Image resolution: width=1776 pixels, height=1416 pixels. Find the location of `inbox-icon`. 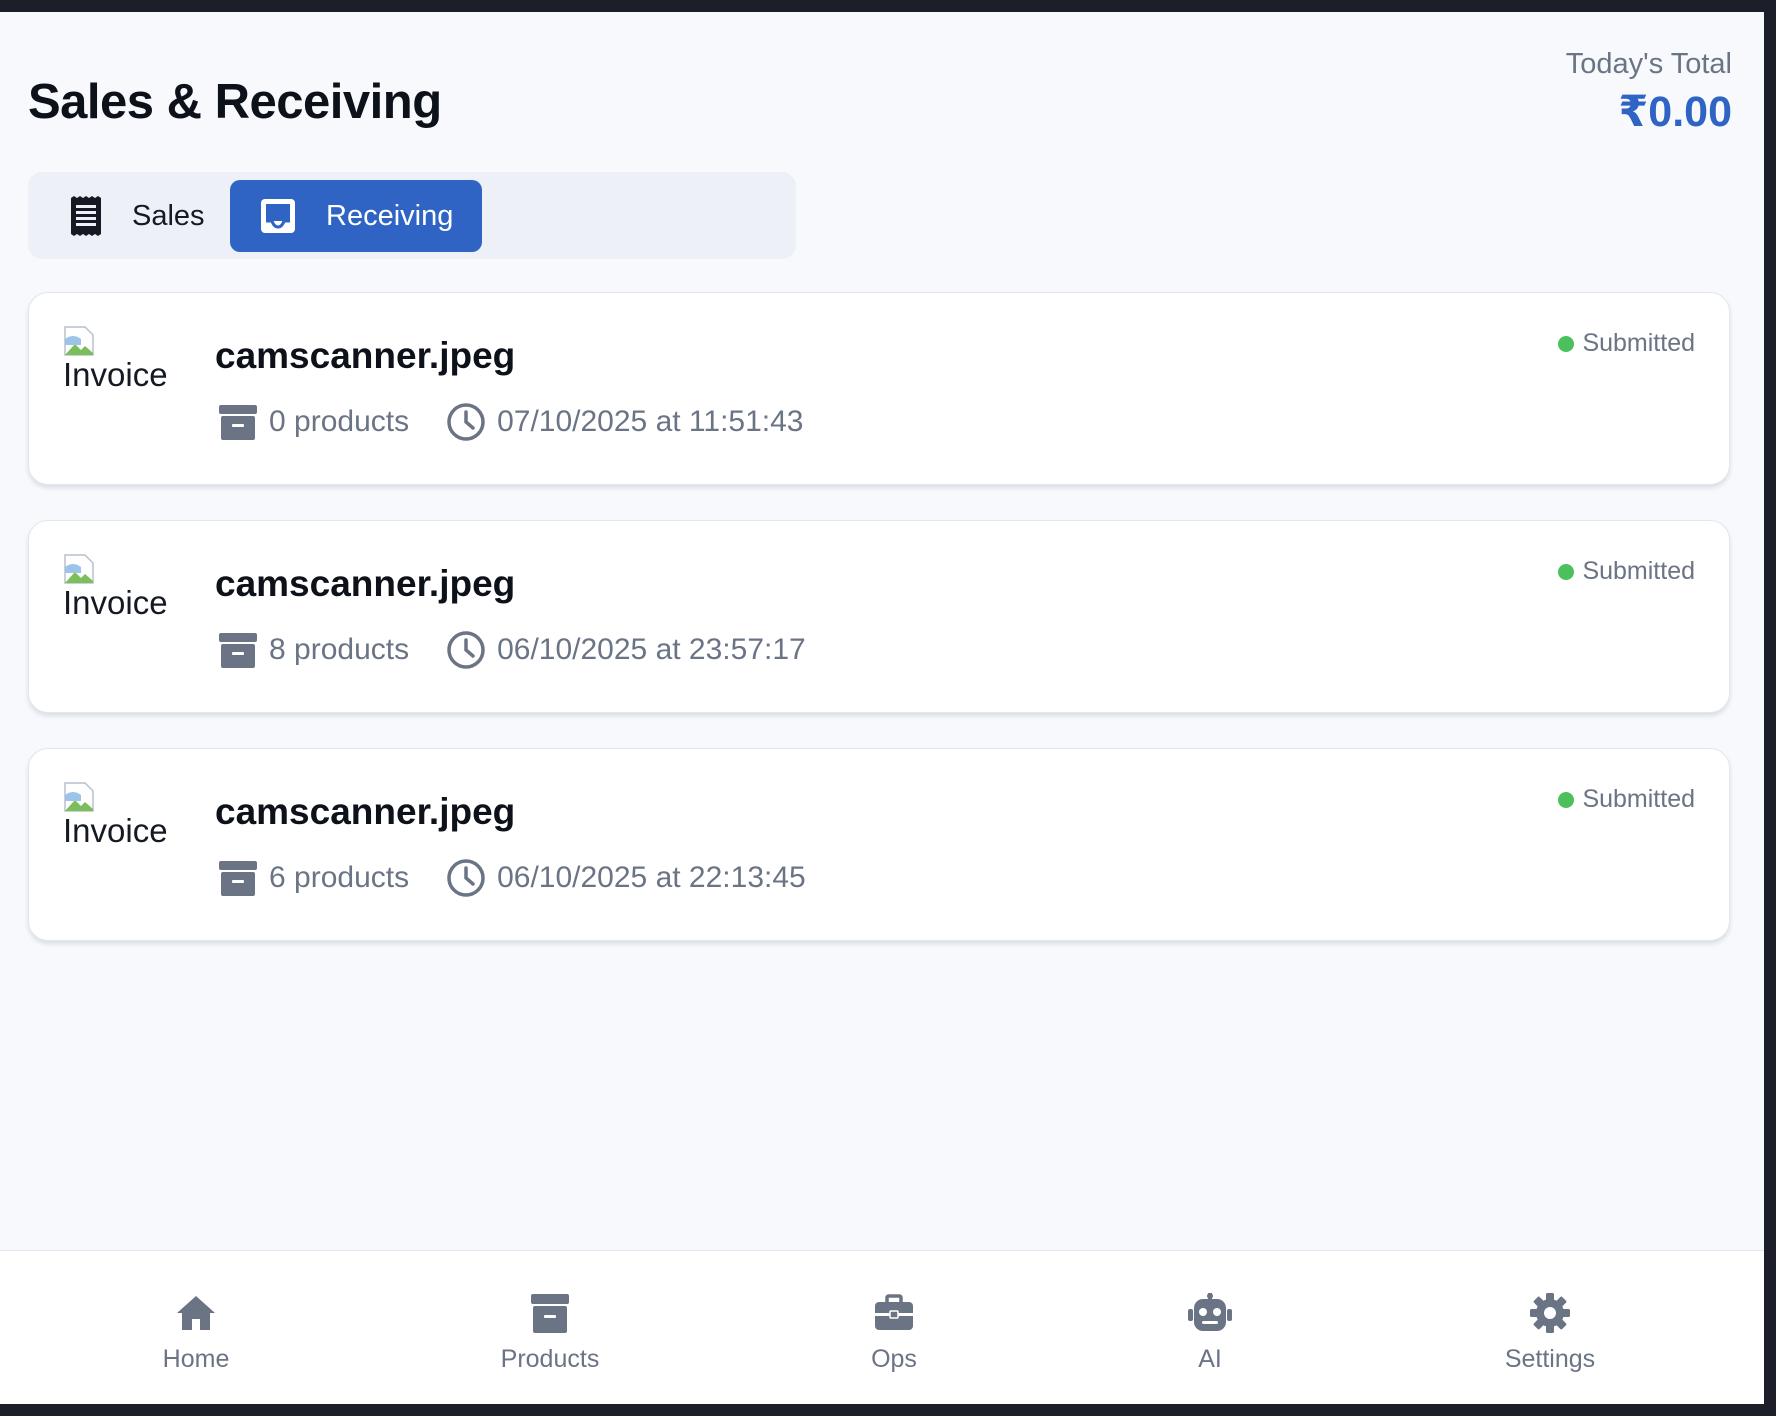

inbox-icon is located at coordinates (278, 216).